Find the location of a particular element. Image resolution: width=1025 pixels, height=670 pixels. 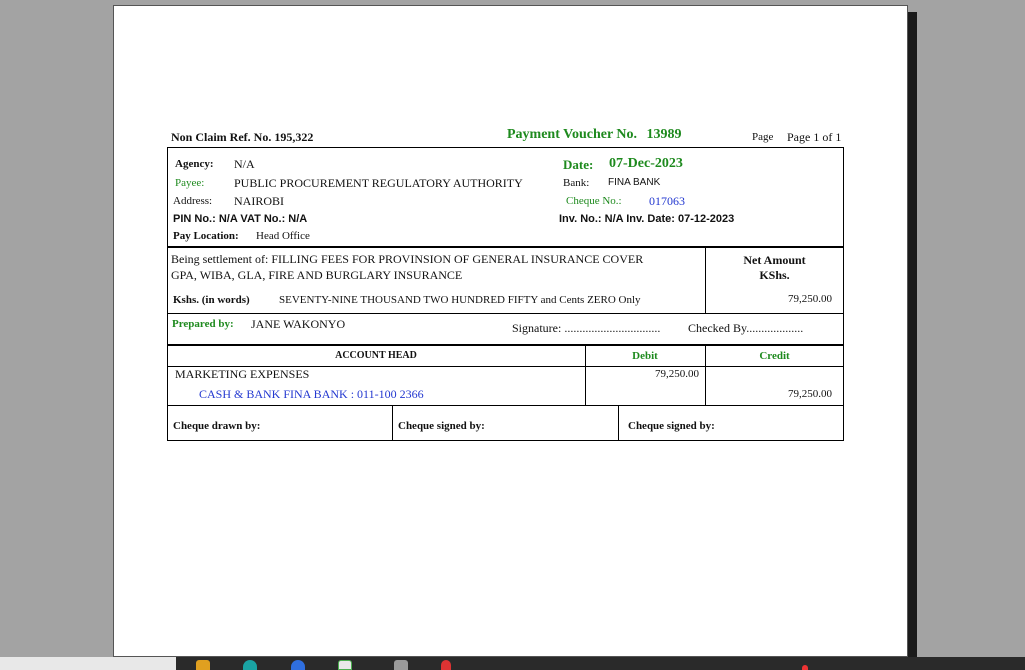

cheque-no-label: Cheque No.: is located at coordinates (594, 201).